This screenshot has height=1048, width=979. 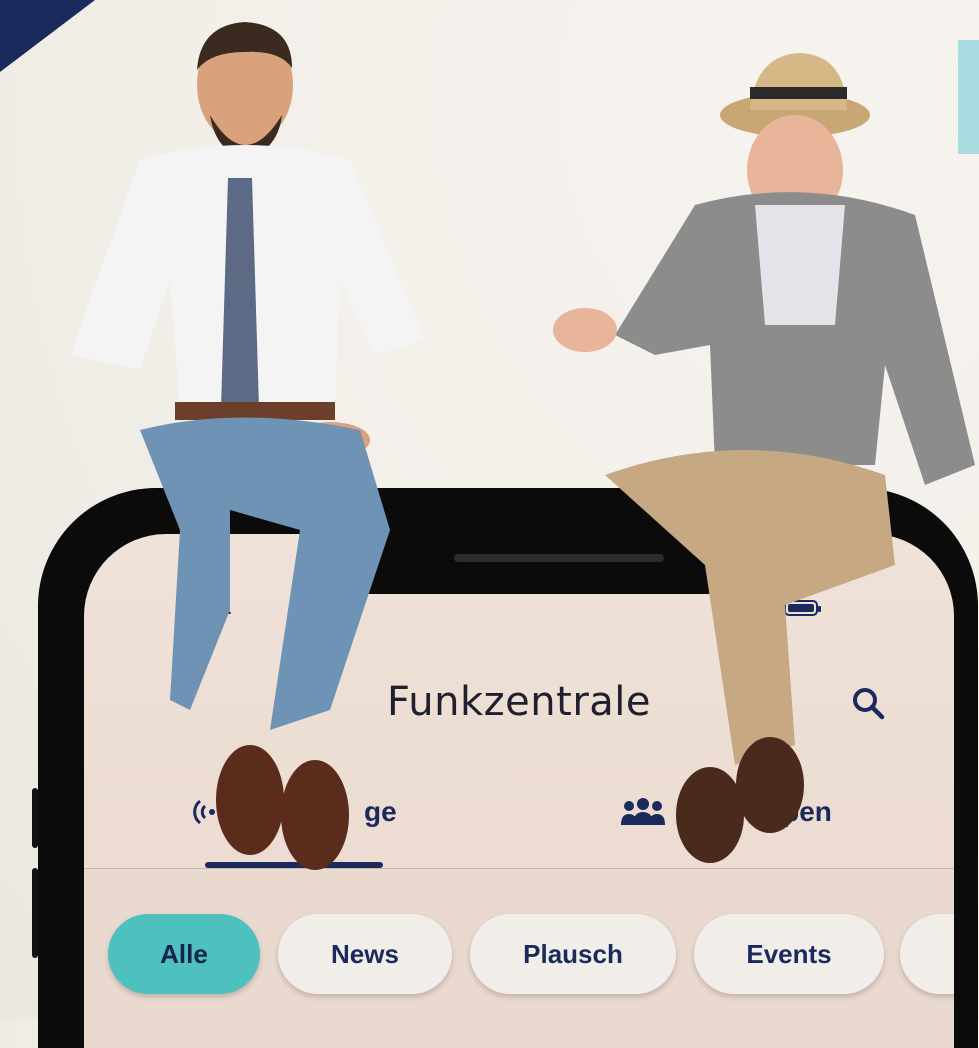 I want to click on chip-label: Events, so click(x=789, y=953).